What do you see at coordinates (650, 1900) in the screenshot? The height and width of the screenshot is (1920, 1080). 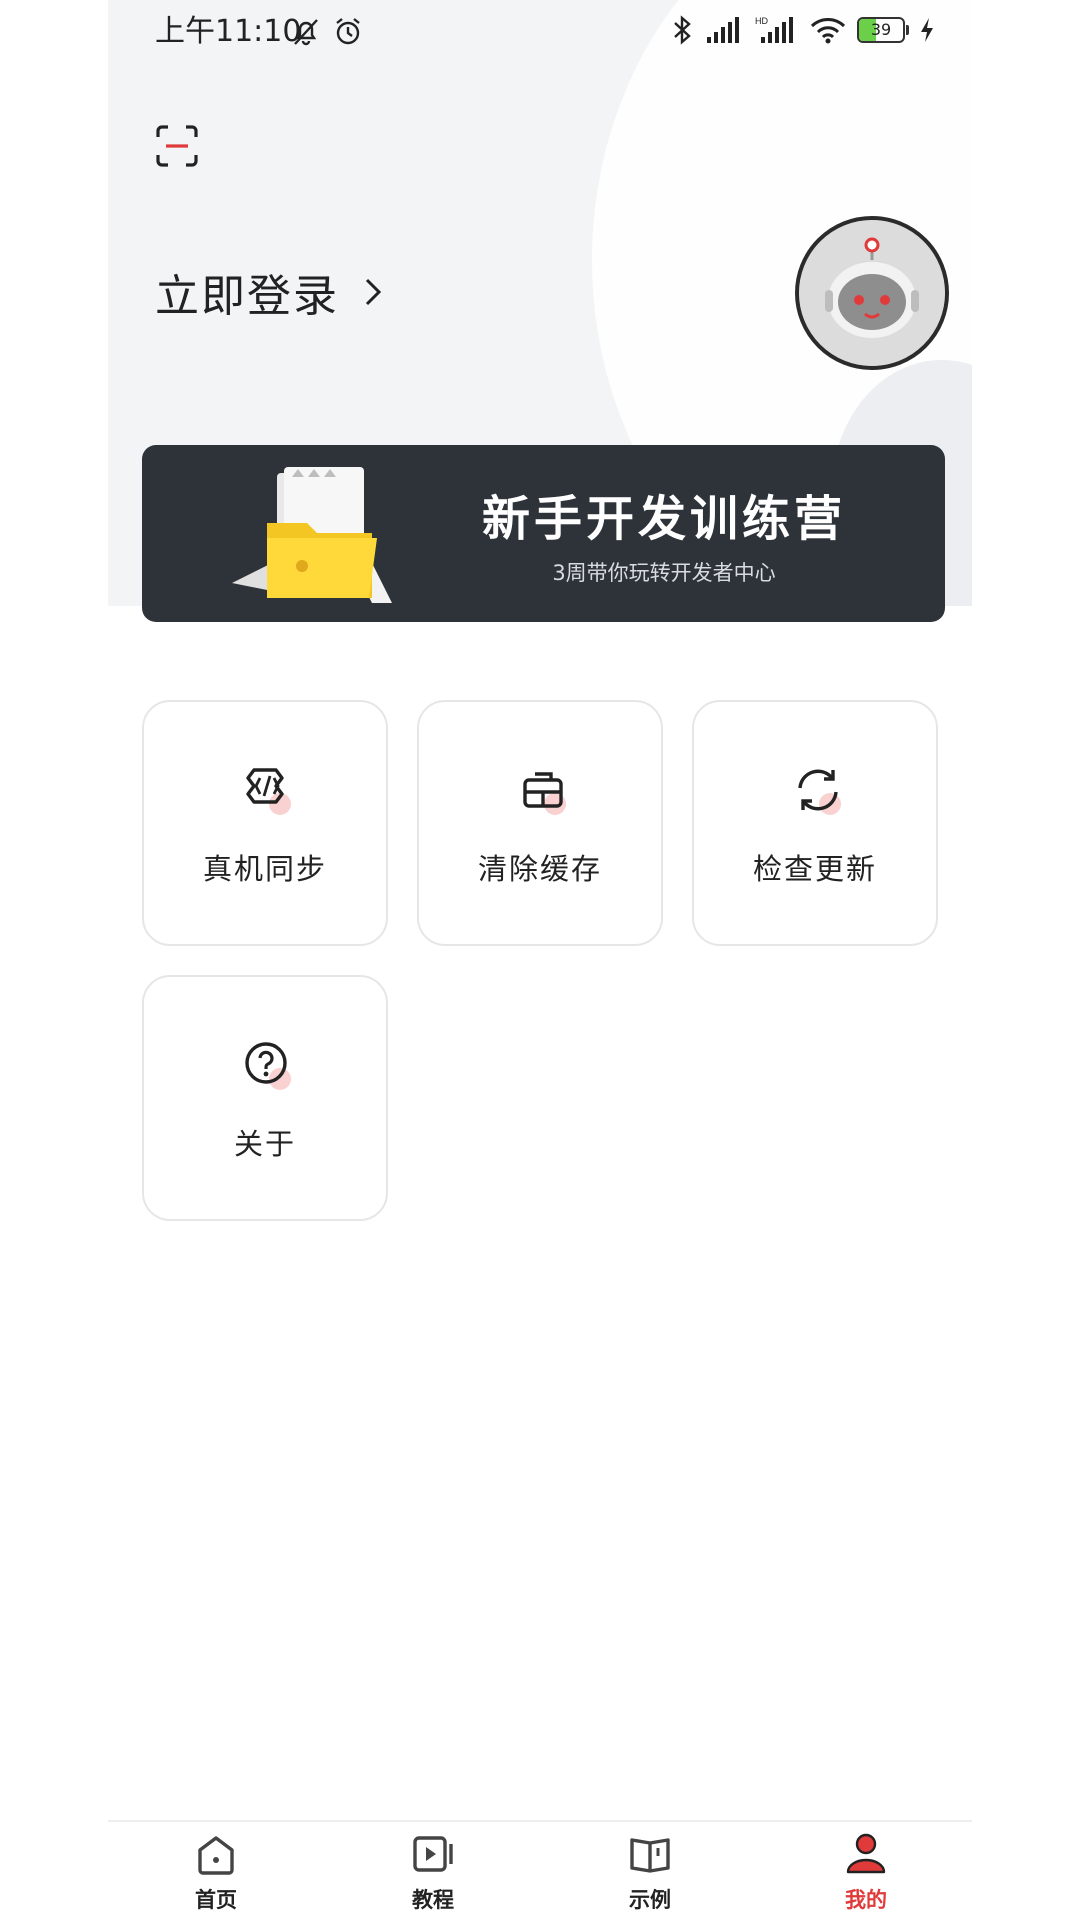 I see `tab-label: 示例` at bounding box center [650, 1900].